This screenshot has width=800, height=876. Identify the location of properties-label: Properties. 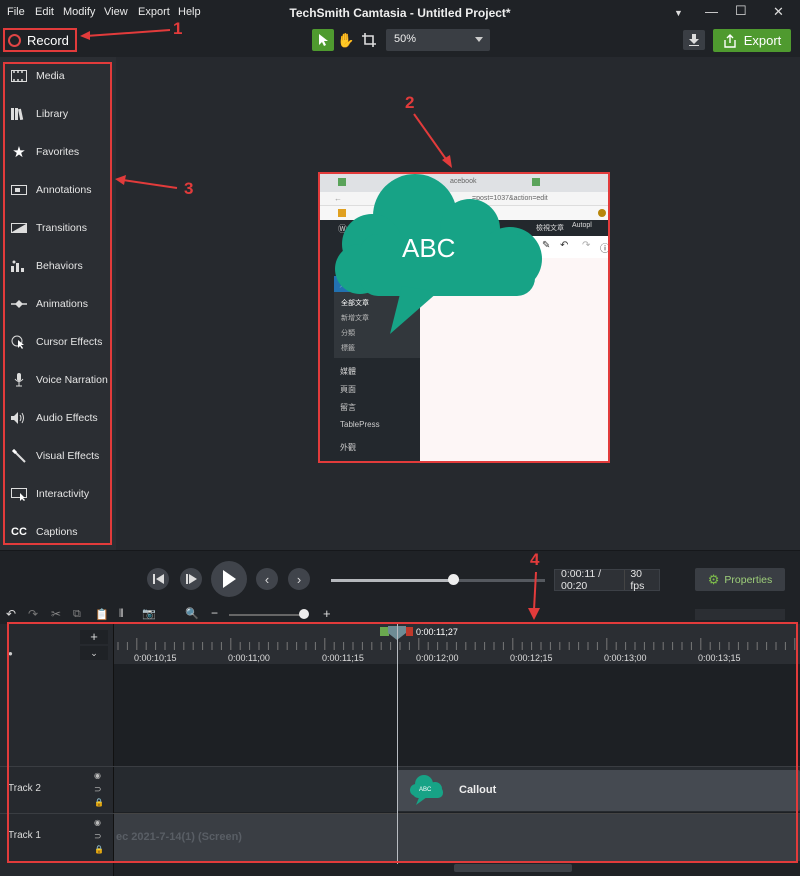
(748, 579).